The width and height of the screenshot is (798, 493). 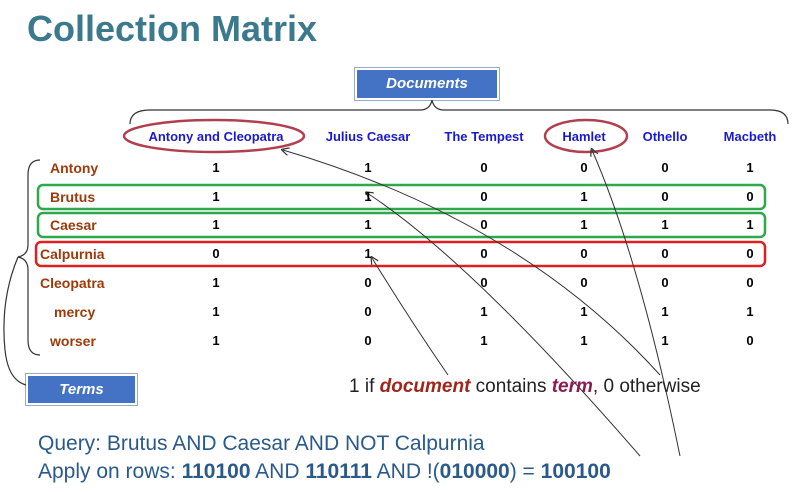 I want to click on and-op-1: AND, so click(x=278, y=471).